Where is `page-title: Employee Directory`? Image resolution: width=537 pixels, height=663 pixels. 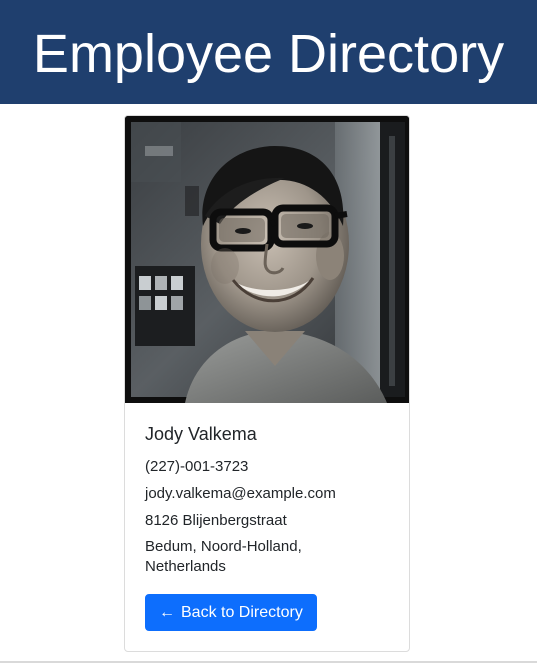
page-title: Employee Directory is located at coordinates (268, 54).